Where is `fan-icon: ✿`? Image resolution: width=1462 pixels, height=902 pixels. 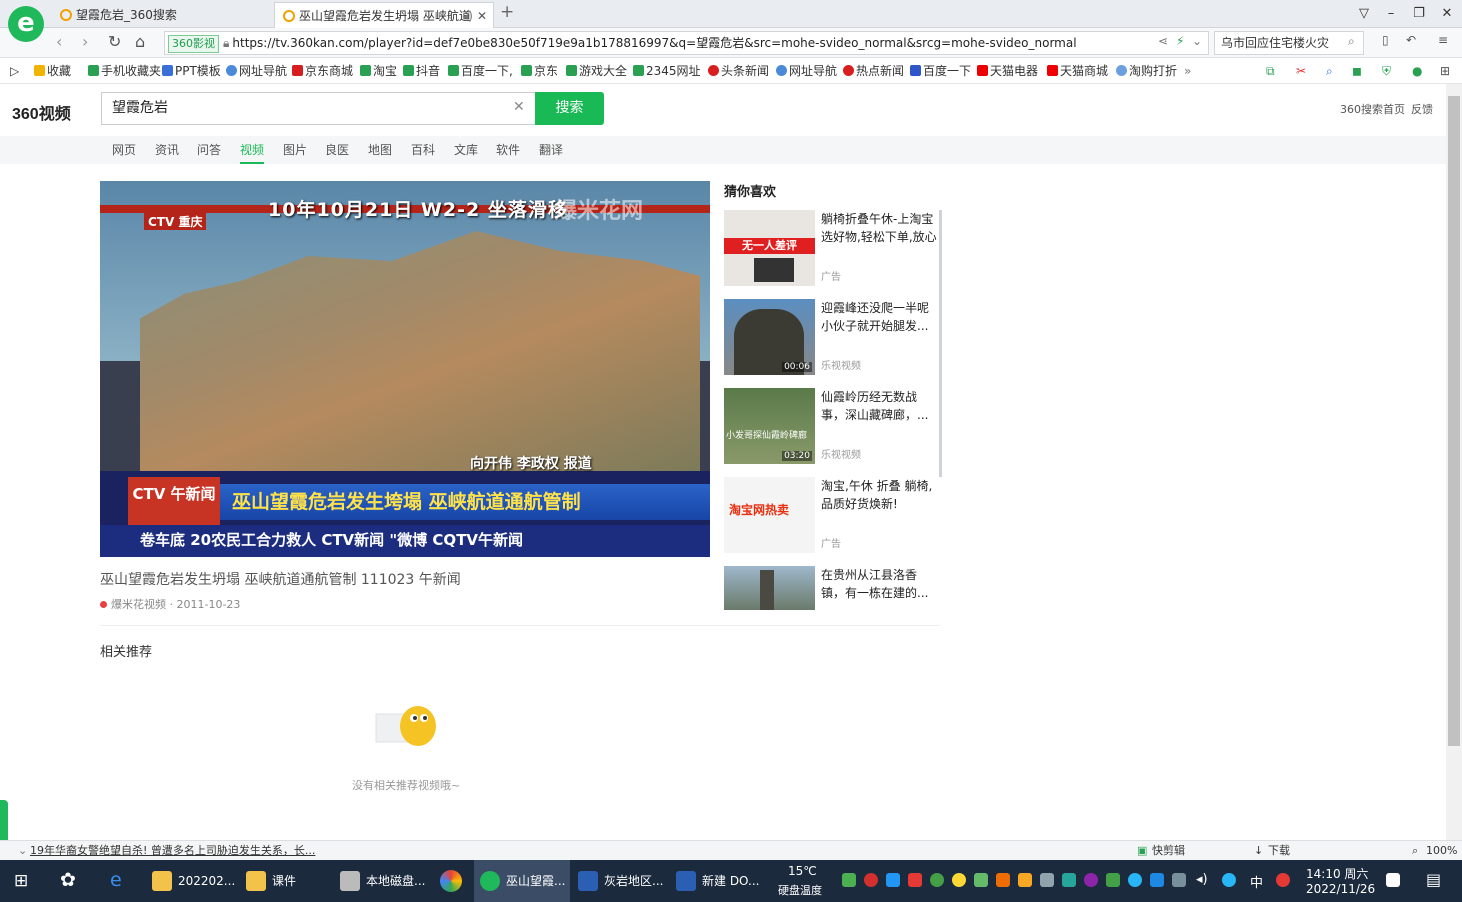
fan-icon: ✿ is located at coordinates (68, 880).